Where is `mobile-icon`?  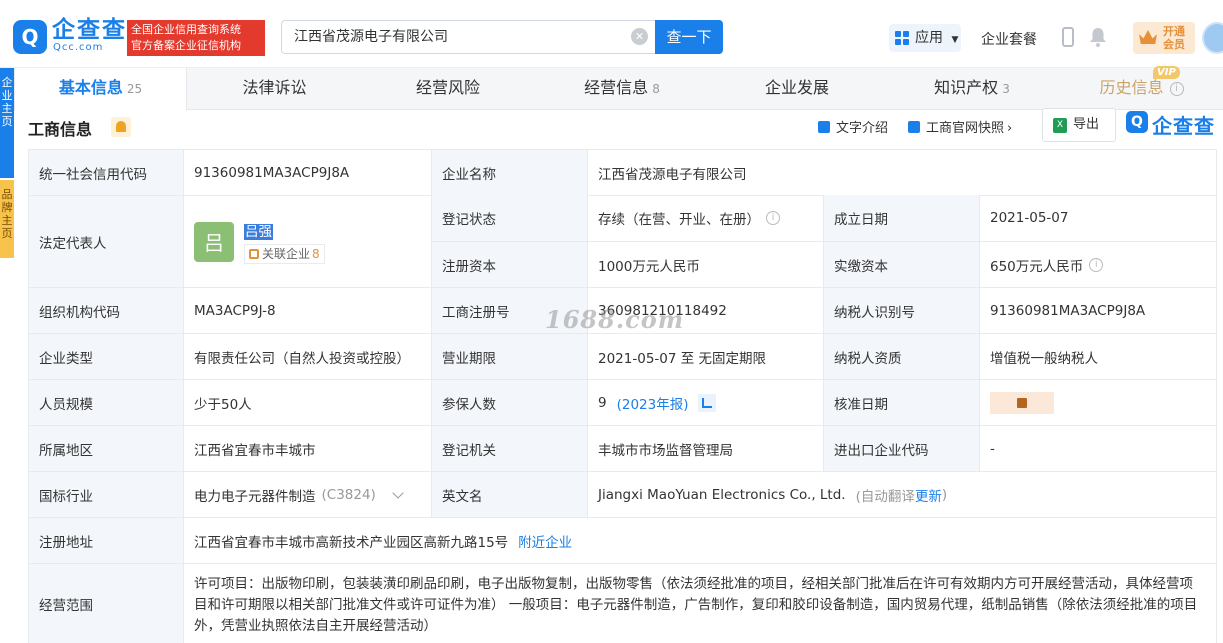
mobile-icon is located at coordinates (1068, 37).